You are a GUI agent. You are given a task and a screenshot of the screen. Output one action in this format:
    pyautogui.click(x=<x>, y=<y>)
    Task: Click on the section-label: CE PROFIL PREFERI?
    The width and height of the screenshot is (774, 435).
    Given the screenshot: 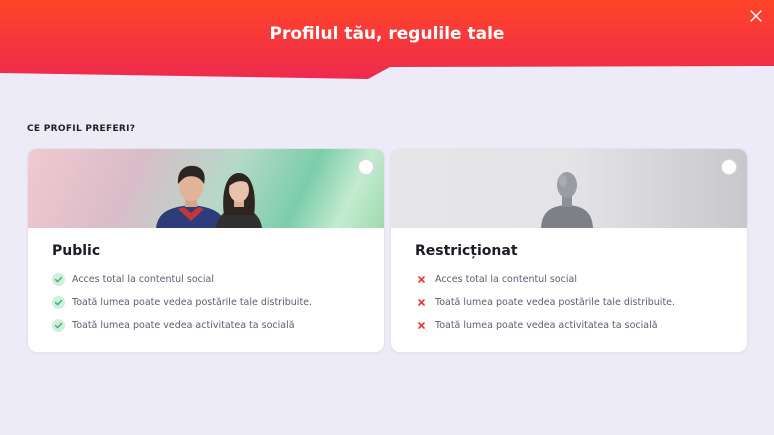 What is the action you would take?
    pyautogui.click(x=81, y=129)
    